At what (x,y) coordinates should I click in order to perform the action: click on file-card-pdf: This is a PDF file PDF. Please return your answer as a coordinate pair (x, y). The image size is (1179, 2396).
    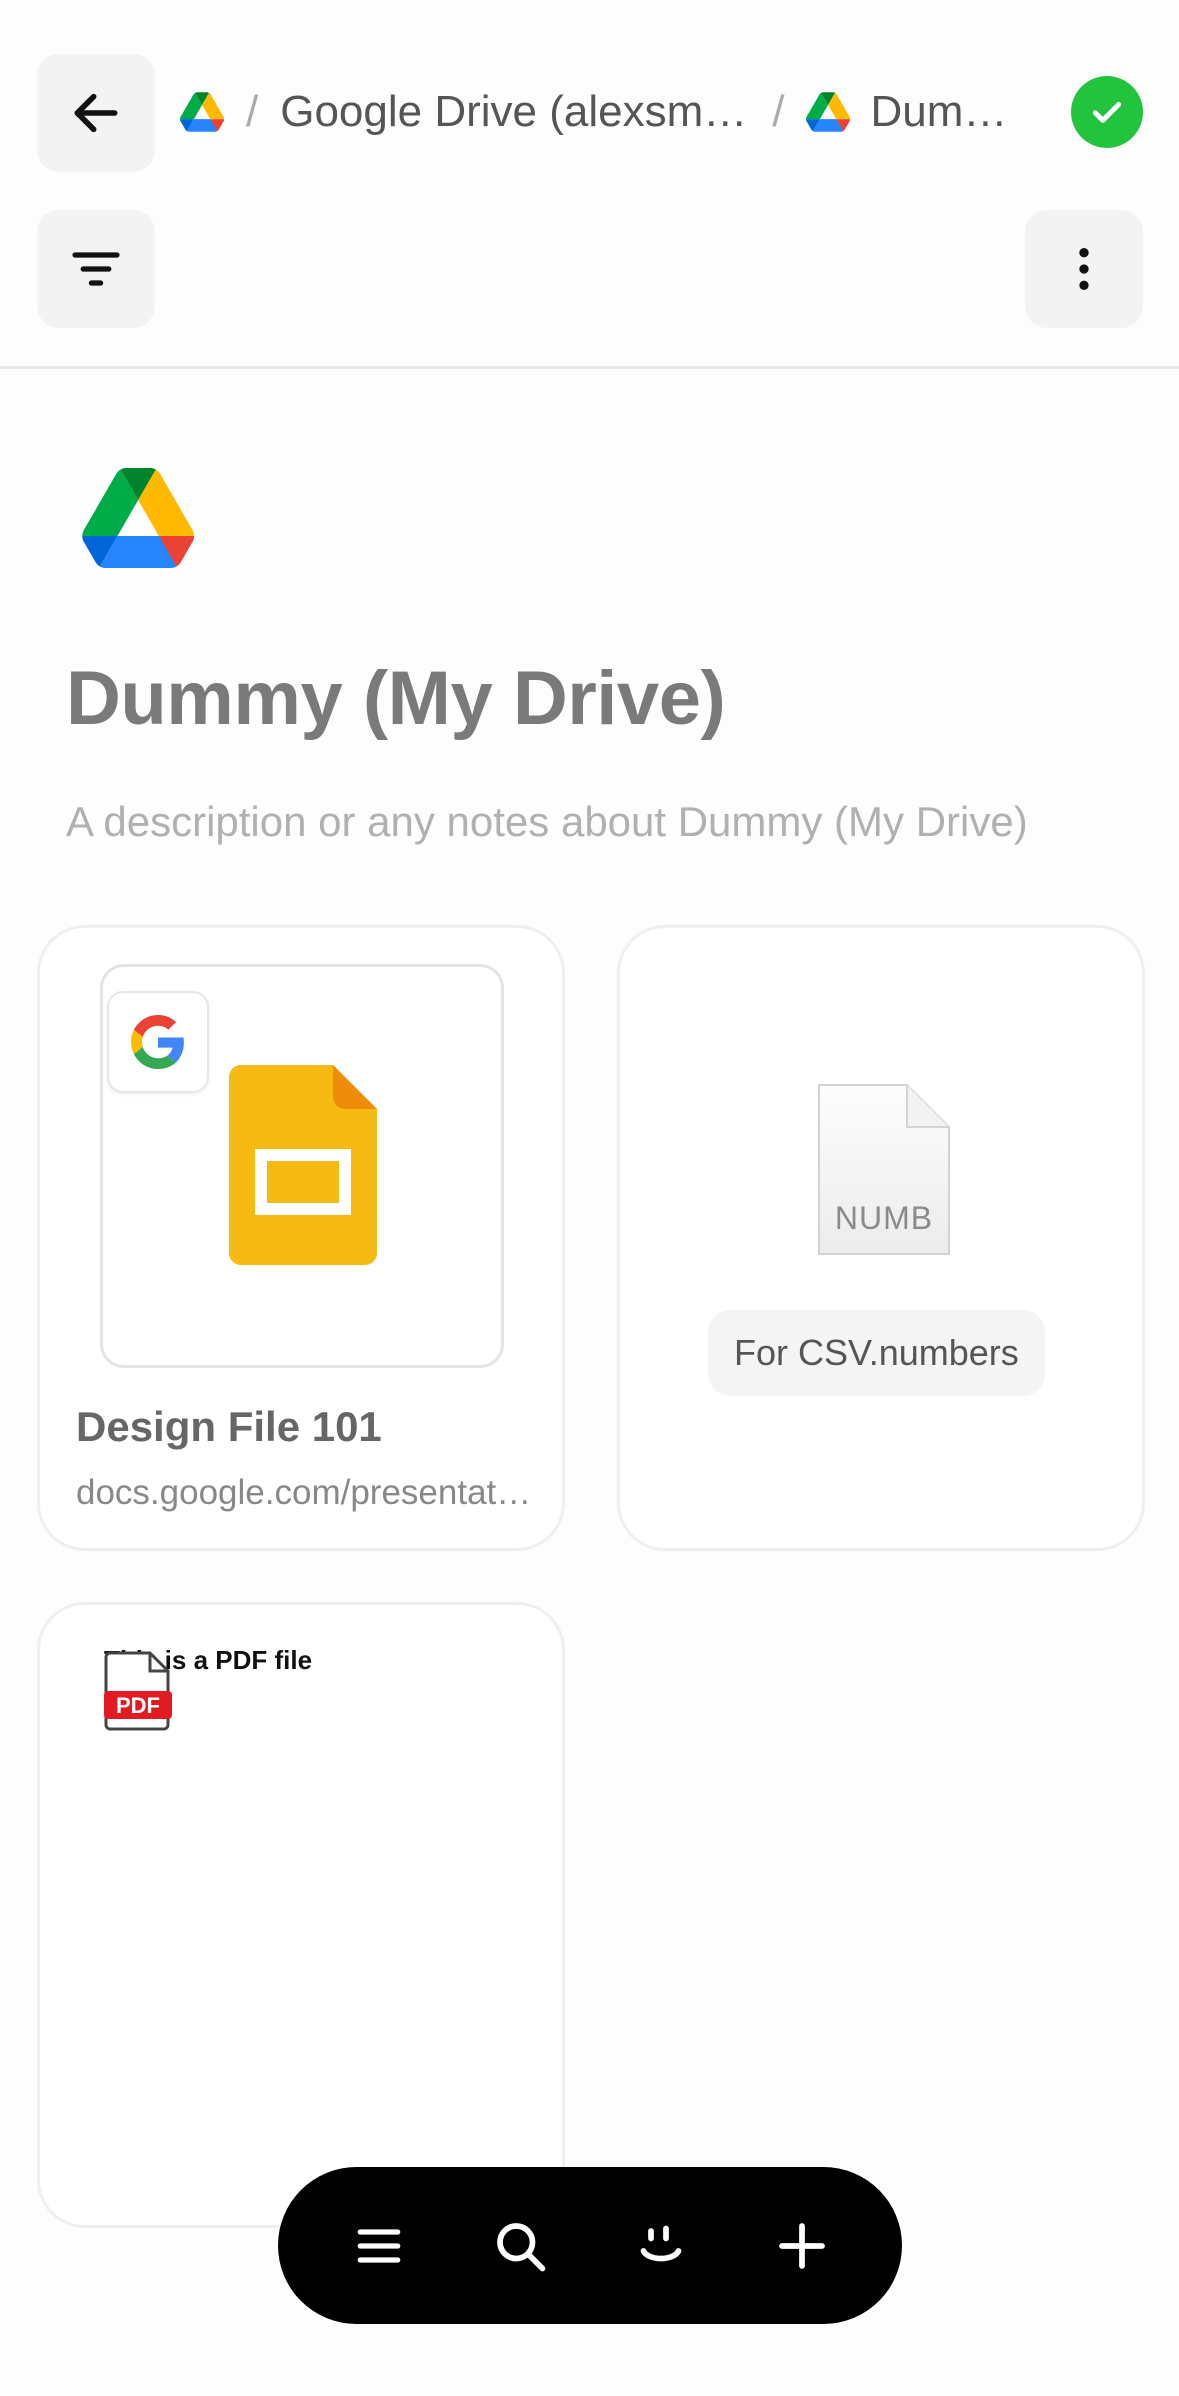
    Looking at the image, I should click on (301, 1915).